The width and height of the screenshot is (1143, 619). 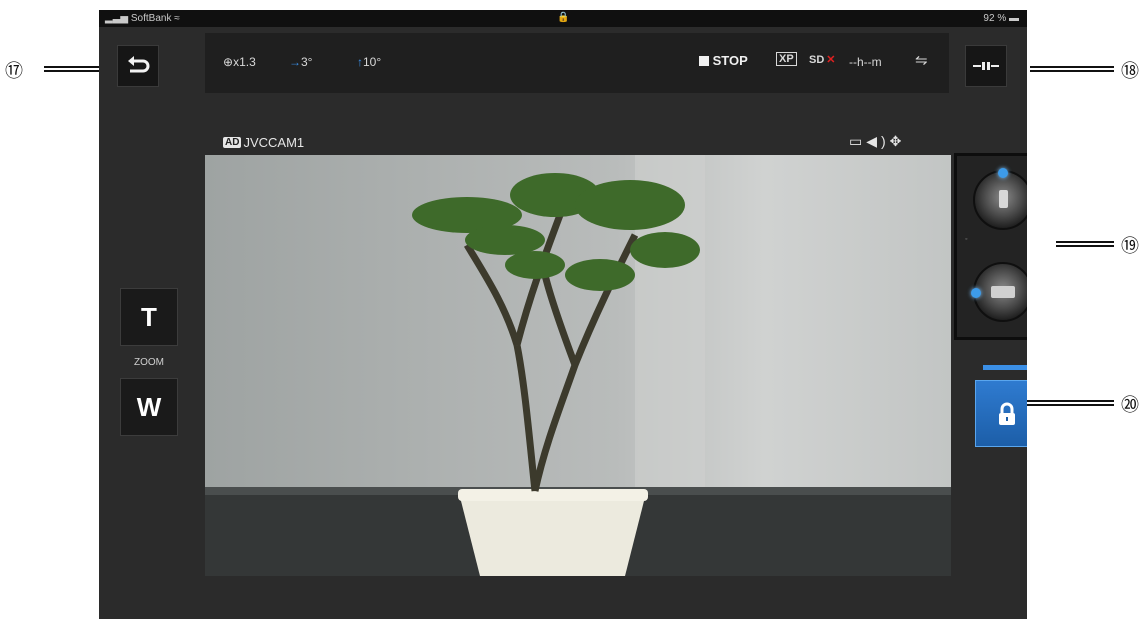 What do you see at coordinates (142, 18) in the screenshot?
I see `carrier-label: ▂▃▅ SoftBank ≈` at bounding box center [142, 18].